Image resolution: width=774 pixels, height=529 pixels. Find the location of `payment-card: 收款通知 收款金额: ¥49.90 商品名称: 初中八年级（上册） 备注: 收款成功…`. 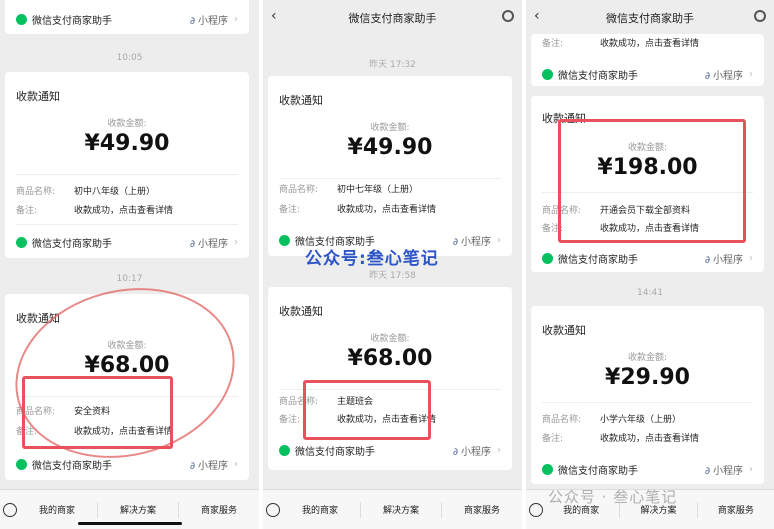

payment-card: 收款通知 收款金额: ¥49.90 商品名称: 初中八年级（上册） 备注: 收款成功… is located at coordinates (127, 165).